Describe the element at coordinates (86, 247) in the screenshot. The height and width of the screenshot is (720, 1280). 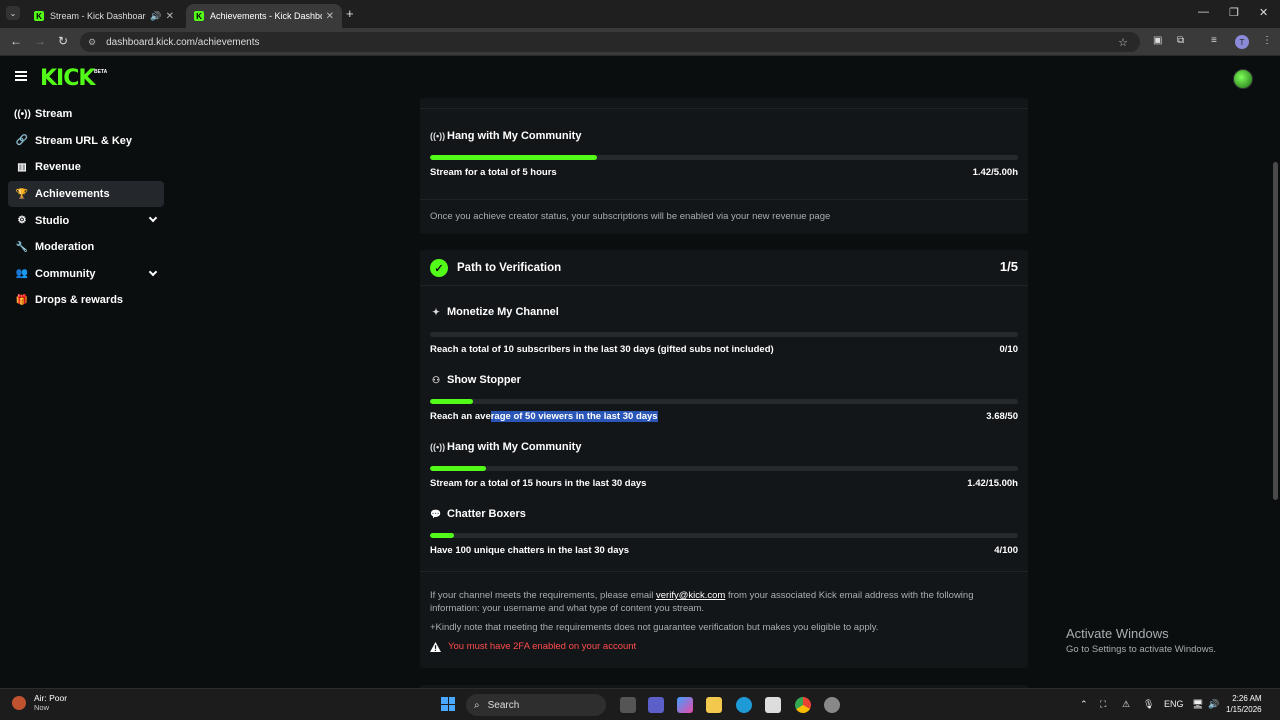
I see `sidebar-item-moderation: 🔧 Moderation` at that location.